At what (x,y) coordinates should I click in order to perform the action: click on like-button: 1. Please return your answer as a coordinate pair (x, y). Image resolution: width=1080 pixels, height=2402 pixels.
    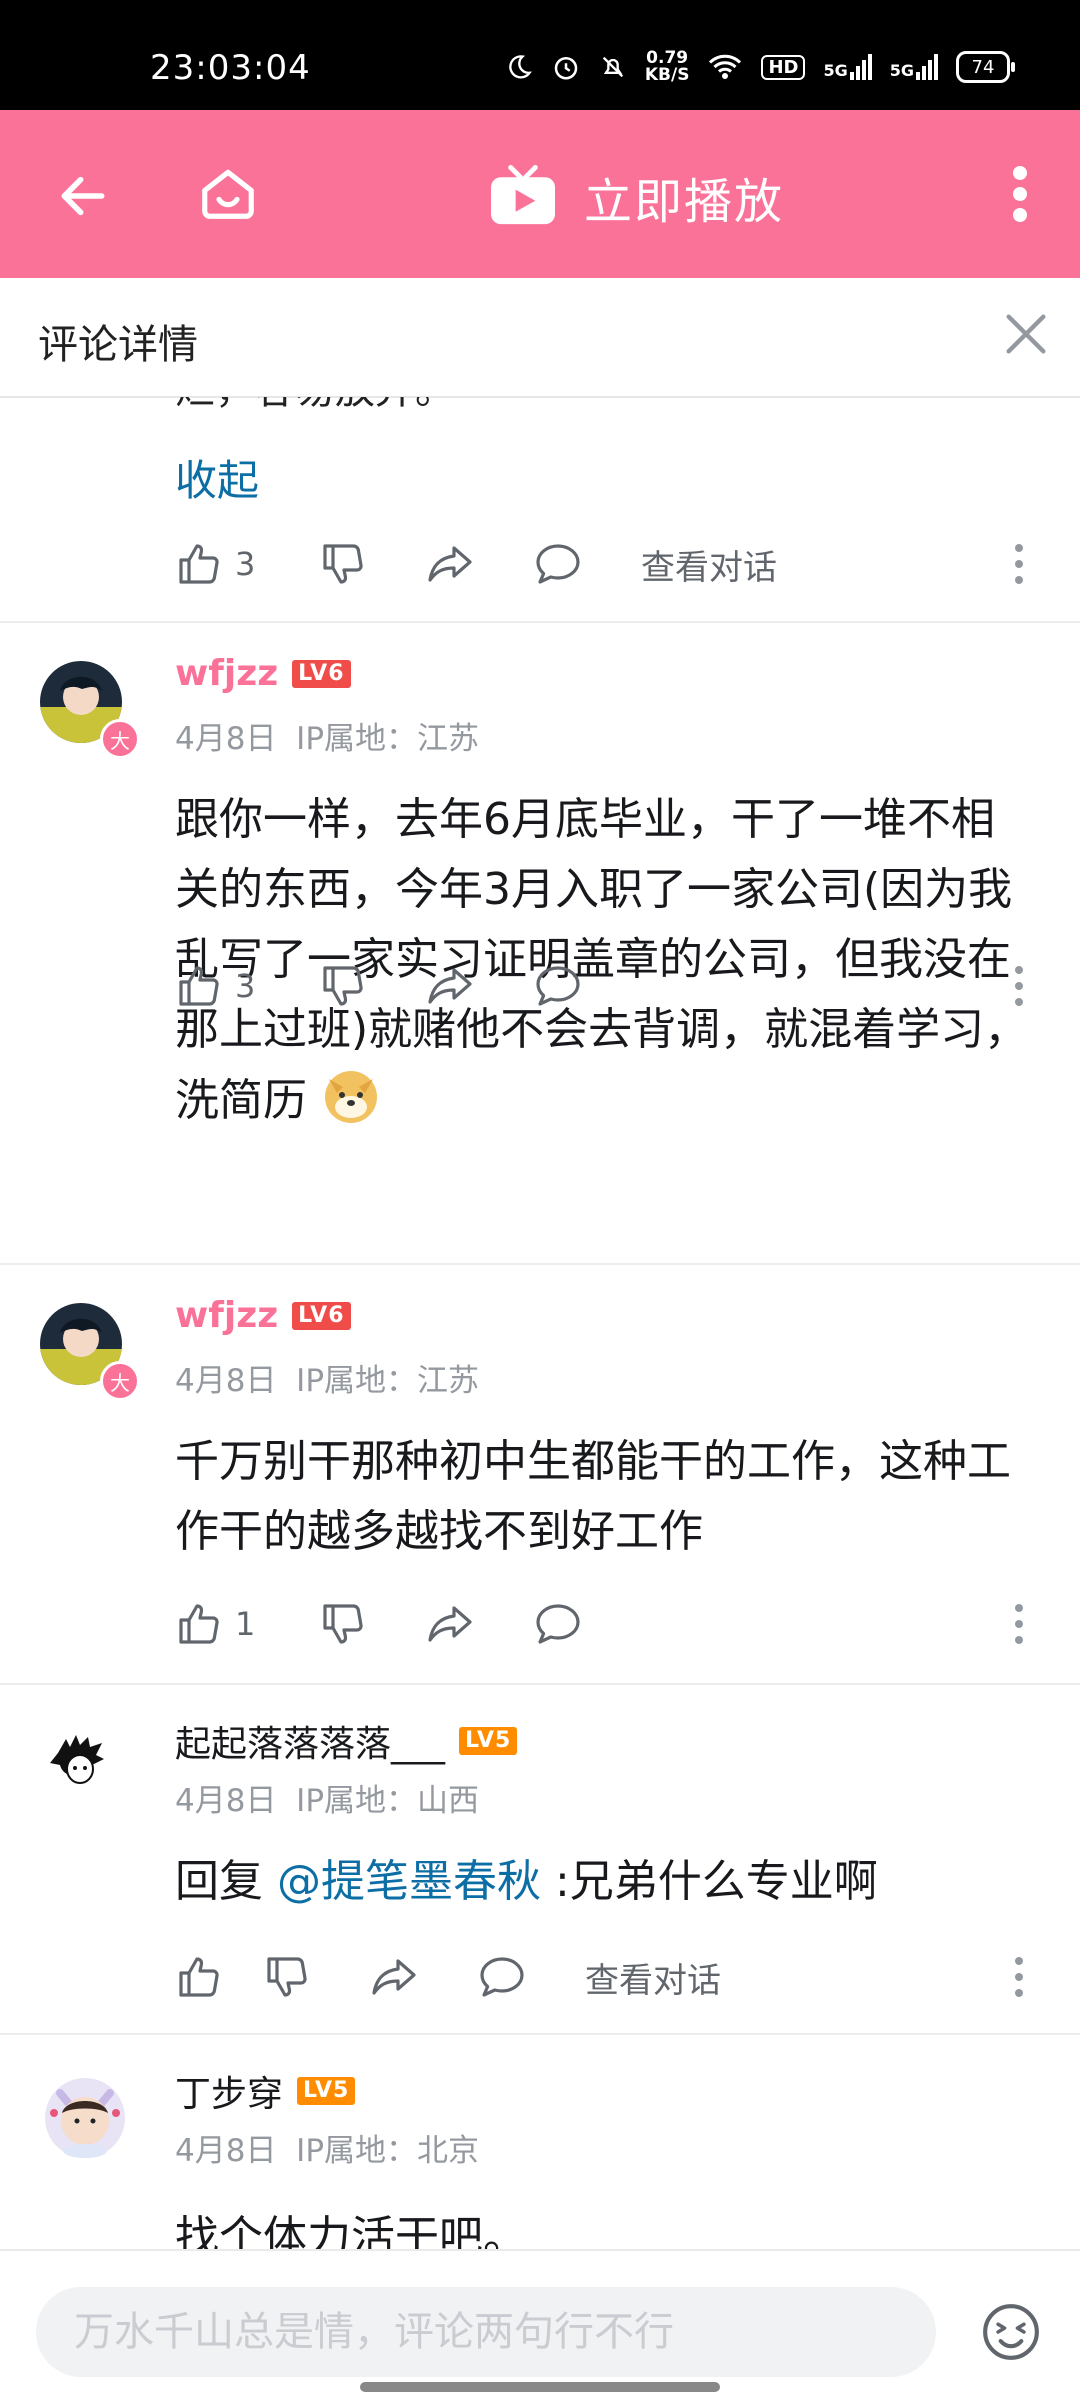
    Looking at the image, I should click on (218, 1624).